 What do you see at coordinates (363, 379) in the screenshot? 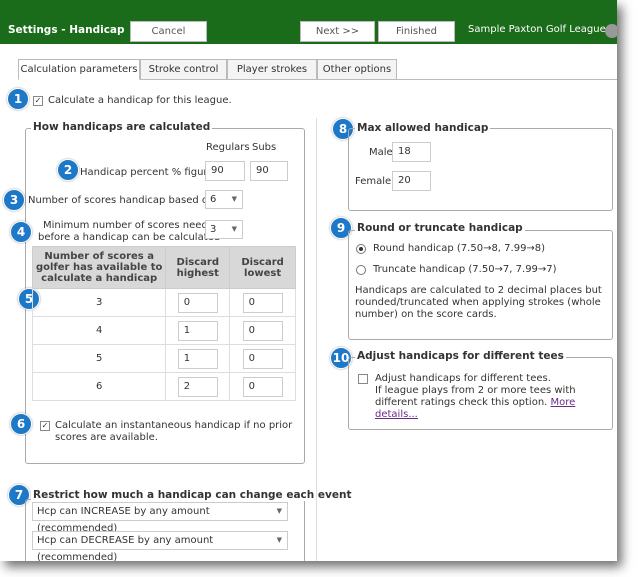
I see `adjust-tees-checkbox` at bounding box center [363, 379].